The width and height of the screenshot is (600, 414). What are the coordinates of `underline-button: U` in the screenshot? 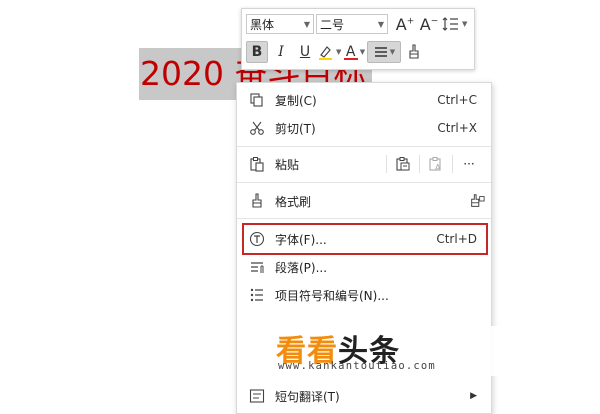 It's located at (305, 52).